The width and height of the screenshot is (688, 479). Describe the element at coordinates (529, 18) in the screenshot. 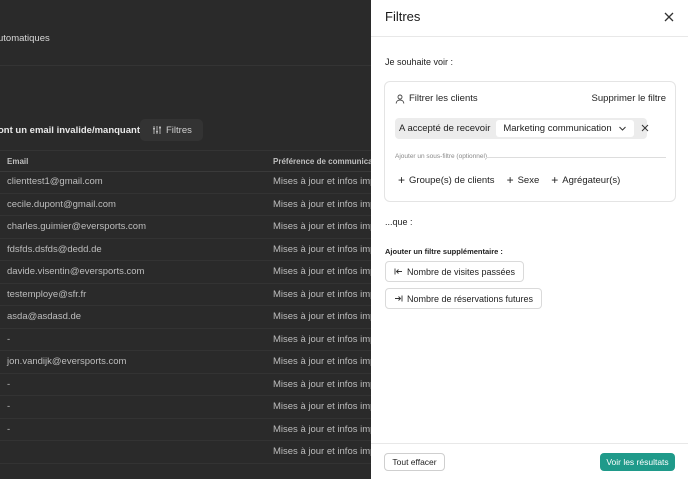

I see `drawer-header: Filtres` at that location.